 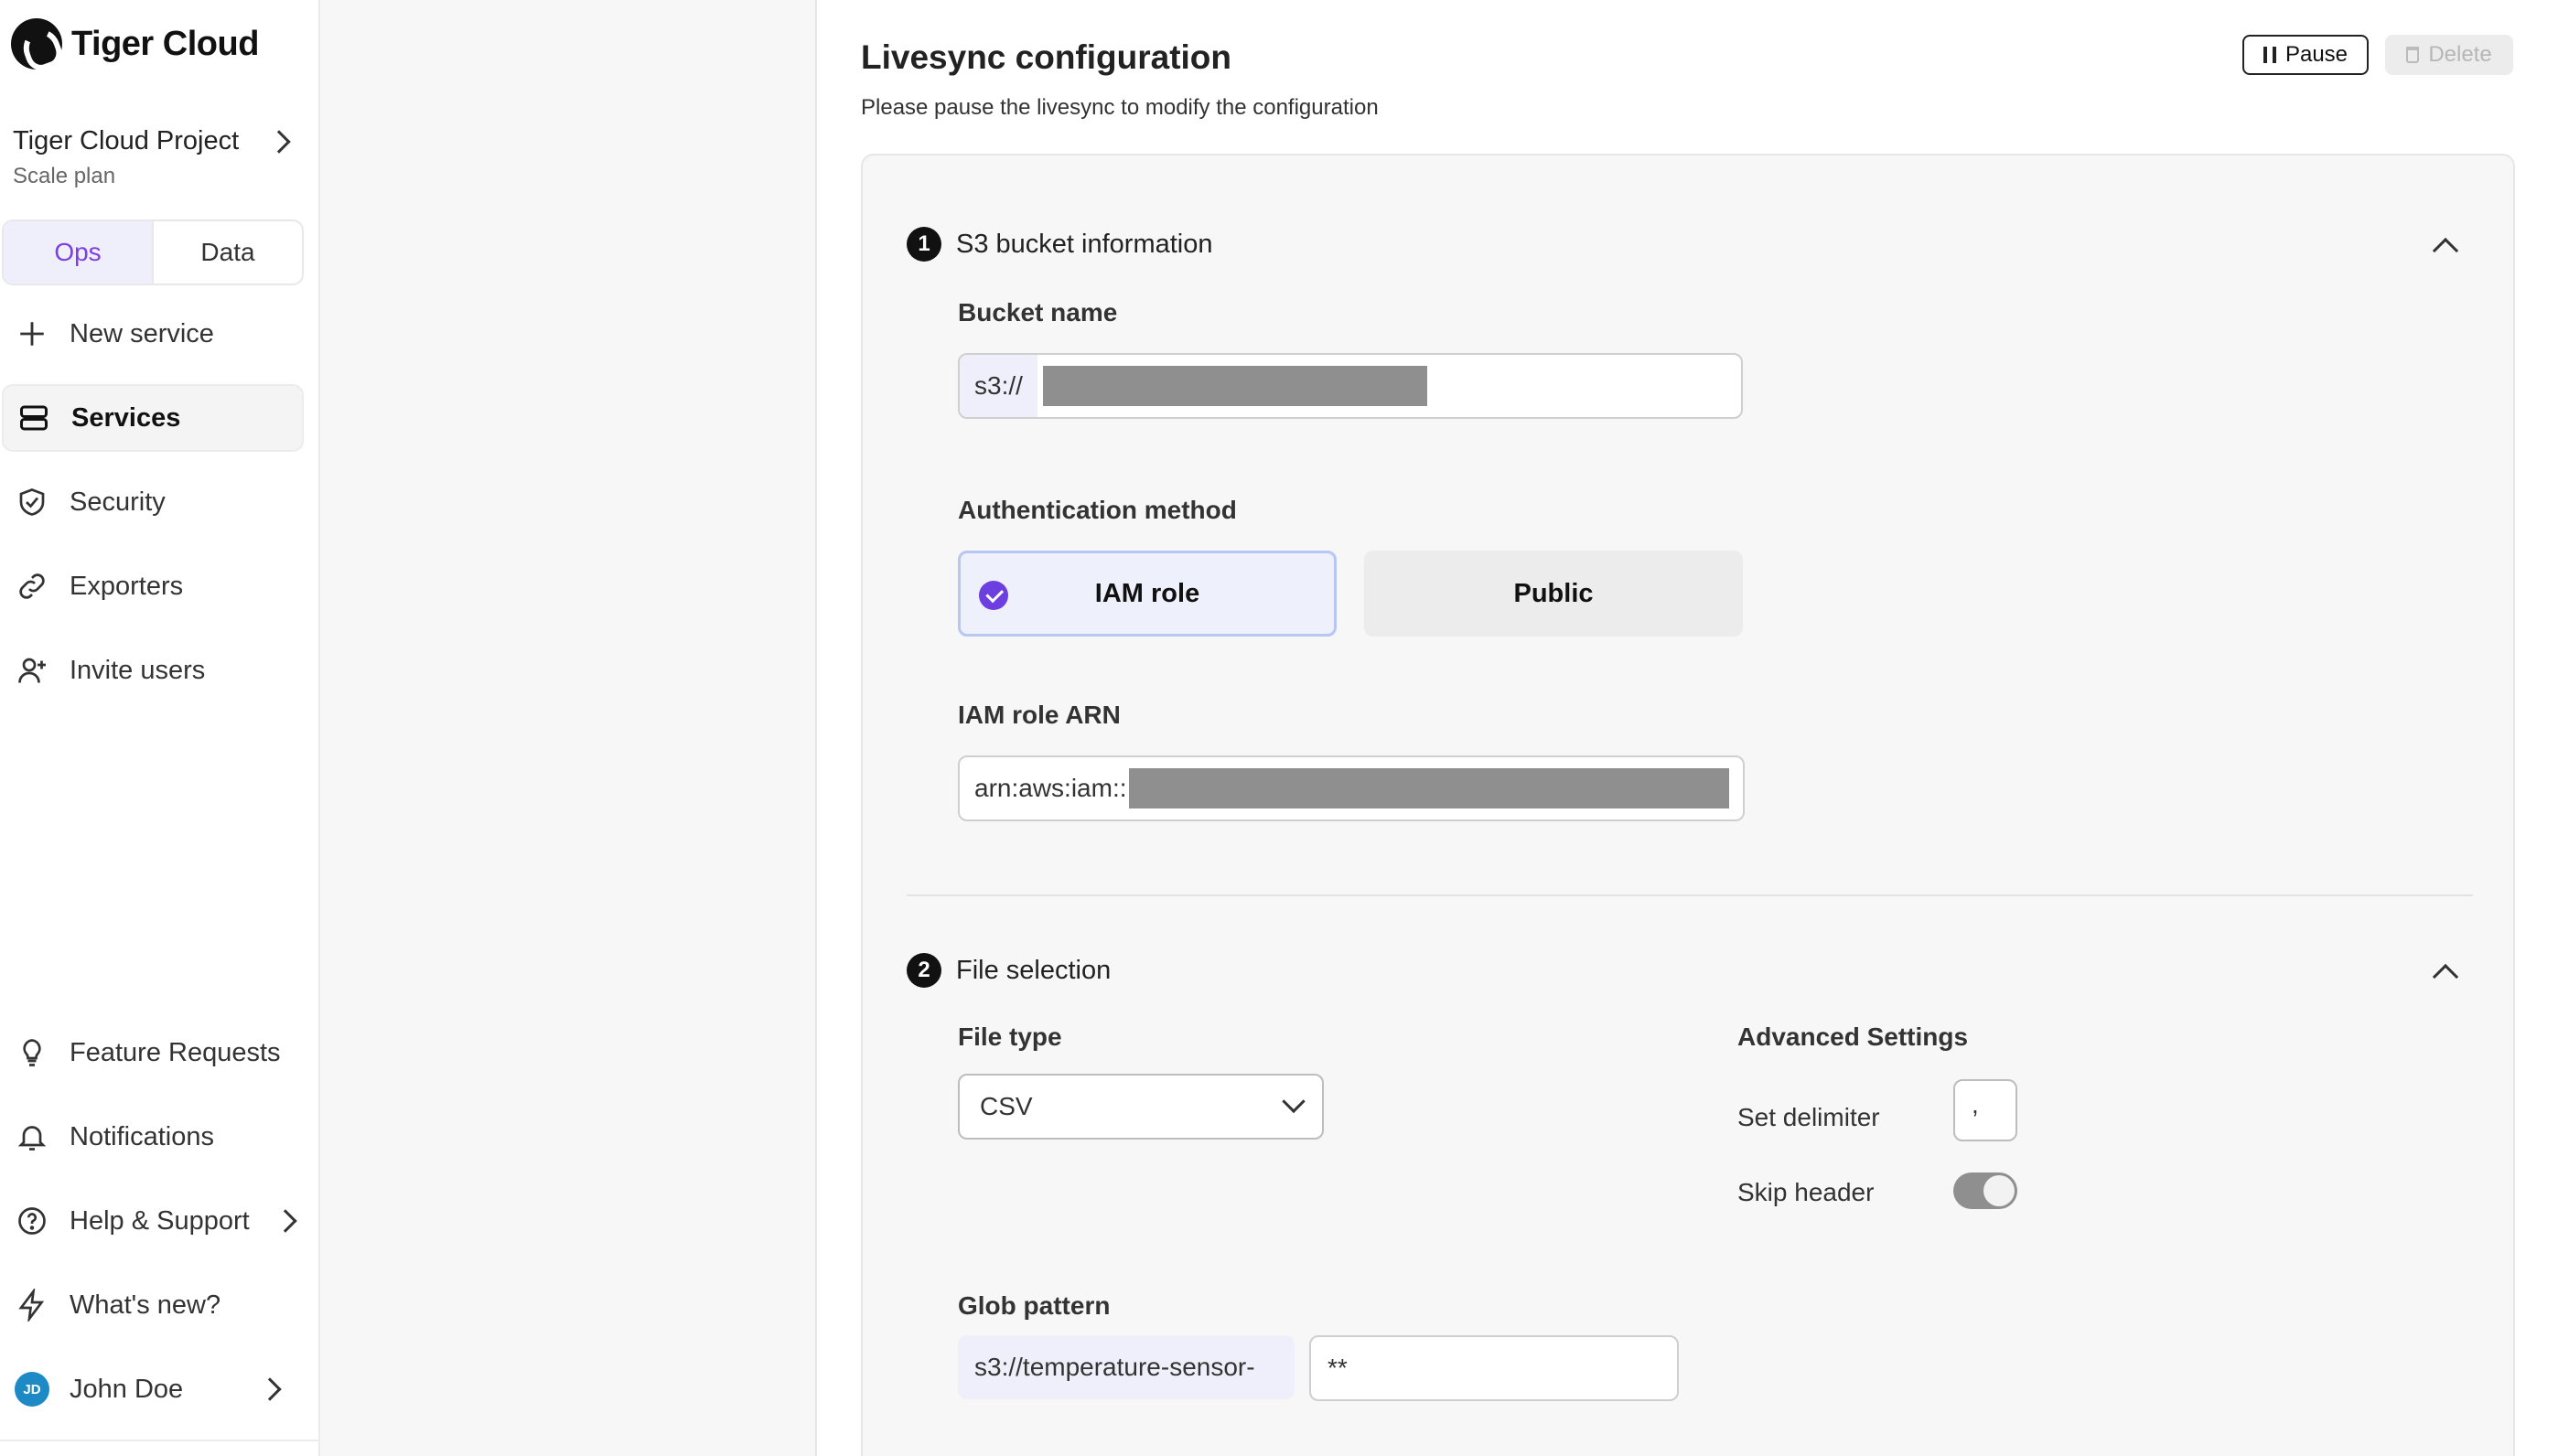 I want to click on delimiter-input: ,, so click(x=1985, y=1110).